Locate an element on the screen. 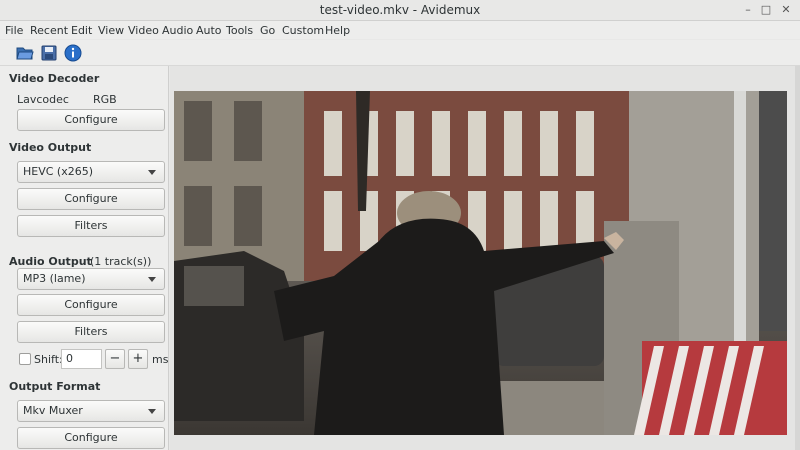 This screenshot has height=450, width=800. save-icon is located at coordinates (49, 53).